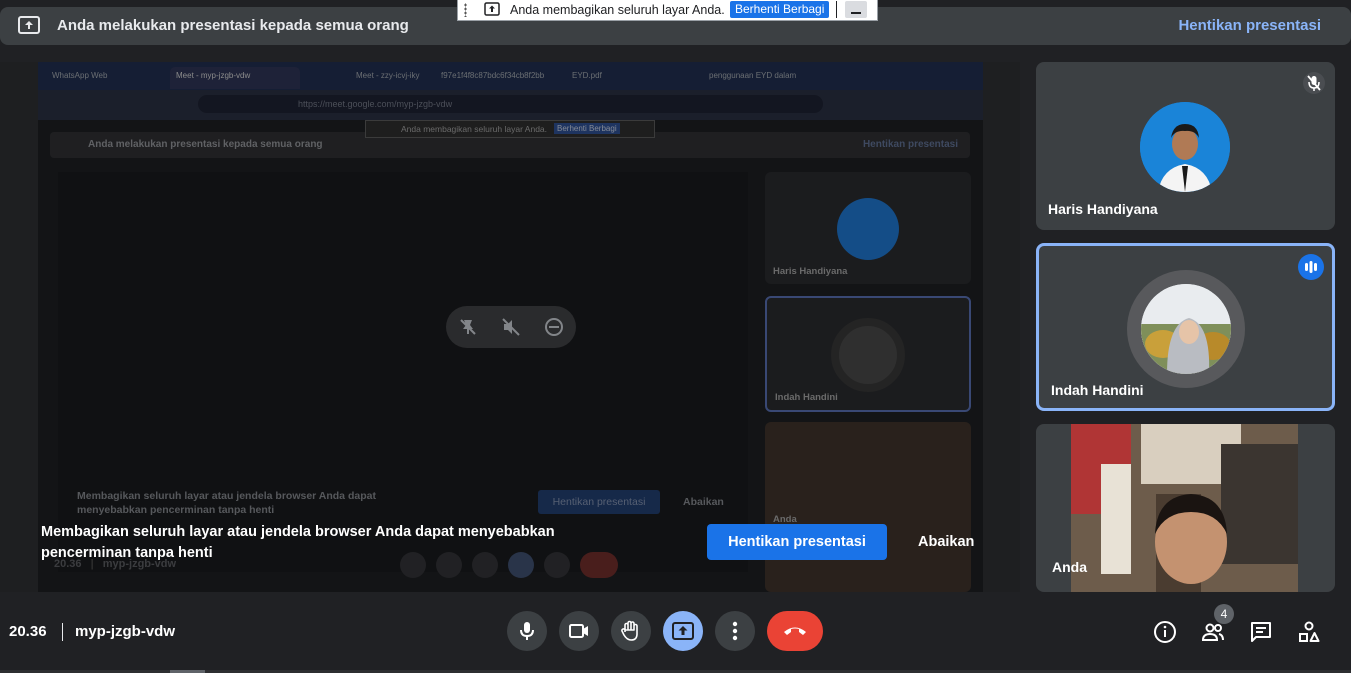  I want to click on self-video, so click(1184, 508).